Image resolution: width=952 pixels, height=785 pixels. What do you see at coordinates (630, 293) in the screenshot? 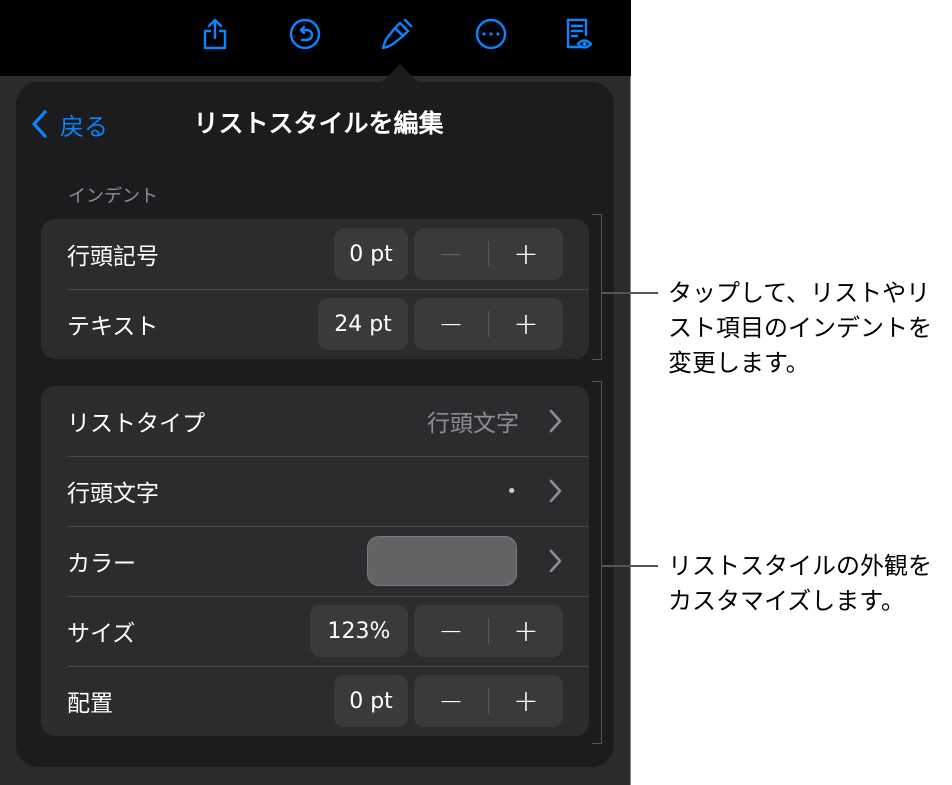
I see `indent-leader-line` at bounding box center [630, 293].